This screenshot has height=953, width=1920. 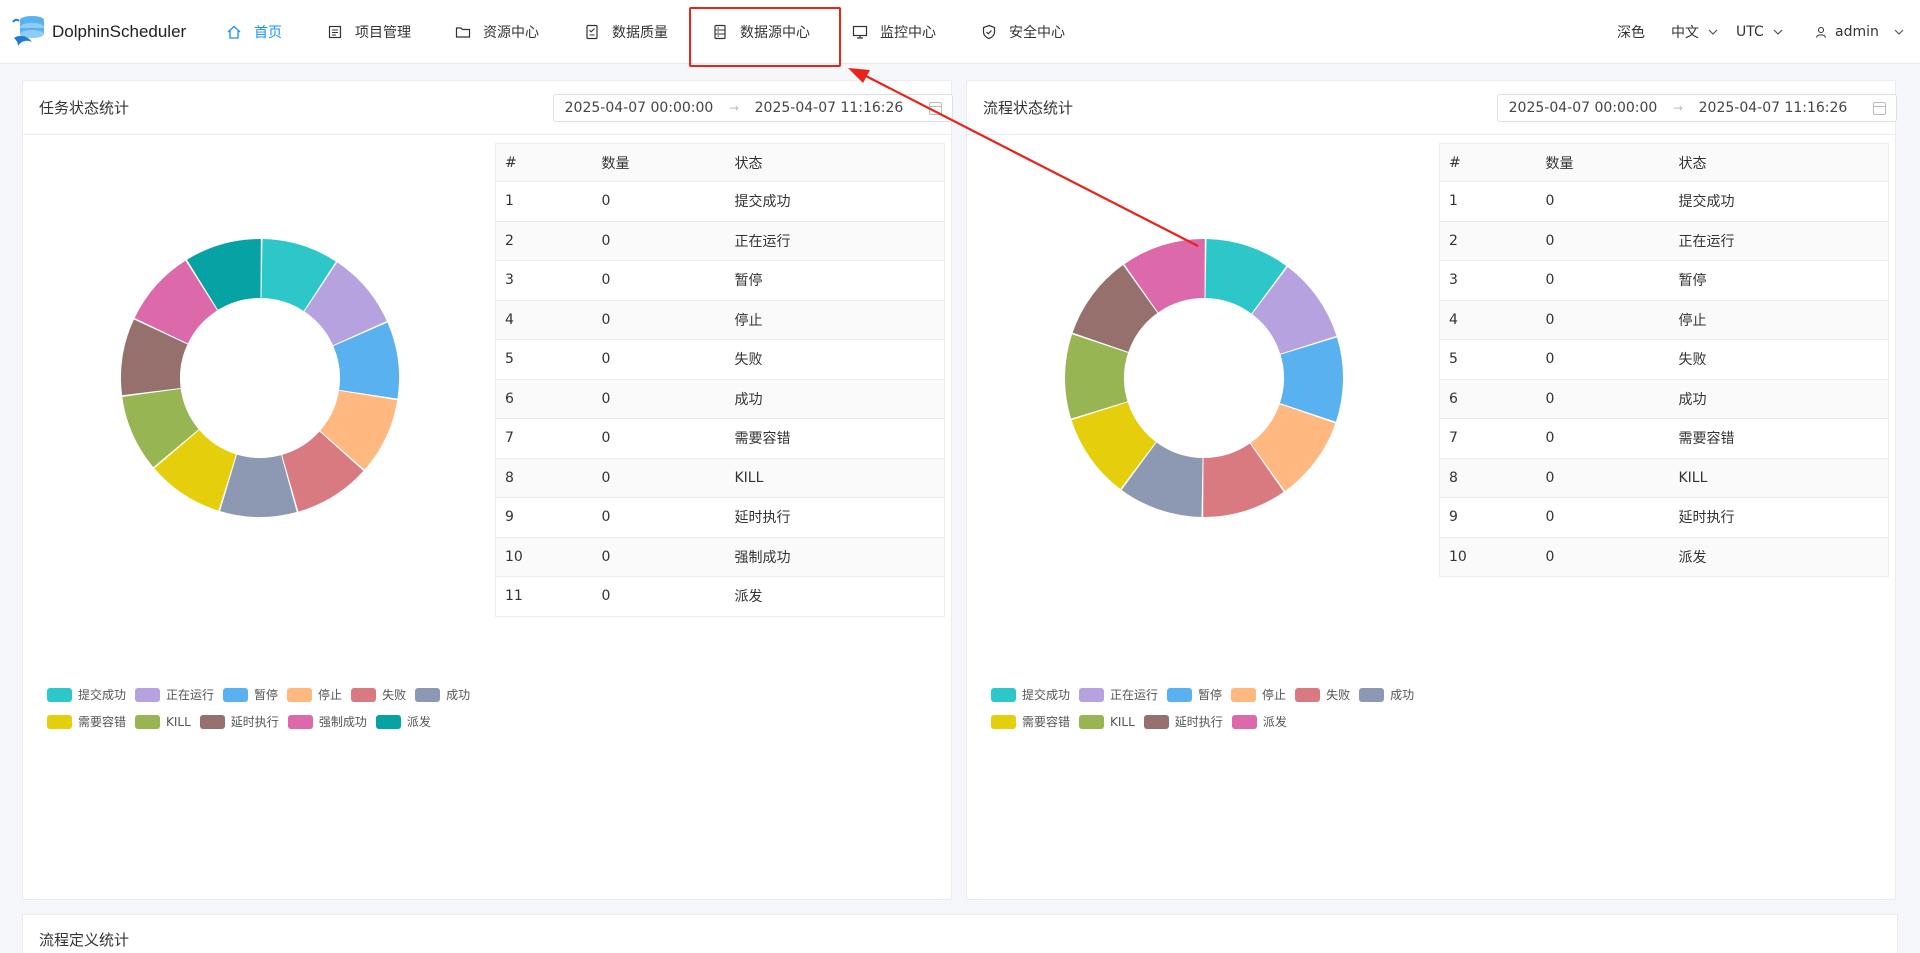 I want to click on table-row: 11 0 派发, so click(x=720, y=596).